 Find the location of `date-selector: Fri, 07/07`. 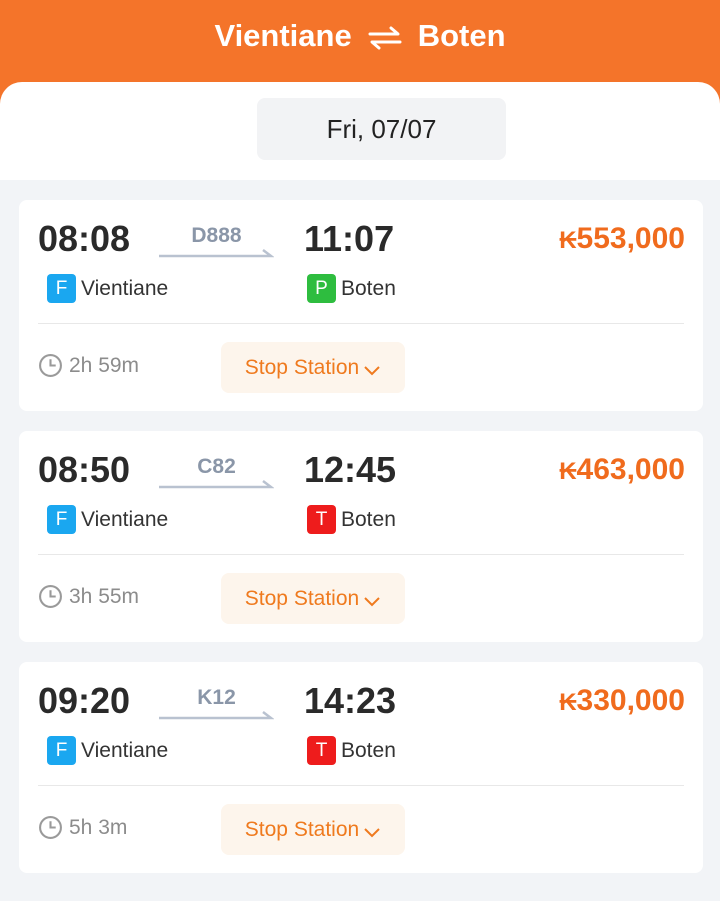

date-selector: Fri, 07/07 is located at coordinates (381, 129).